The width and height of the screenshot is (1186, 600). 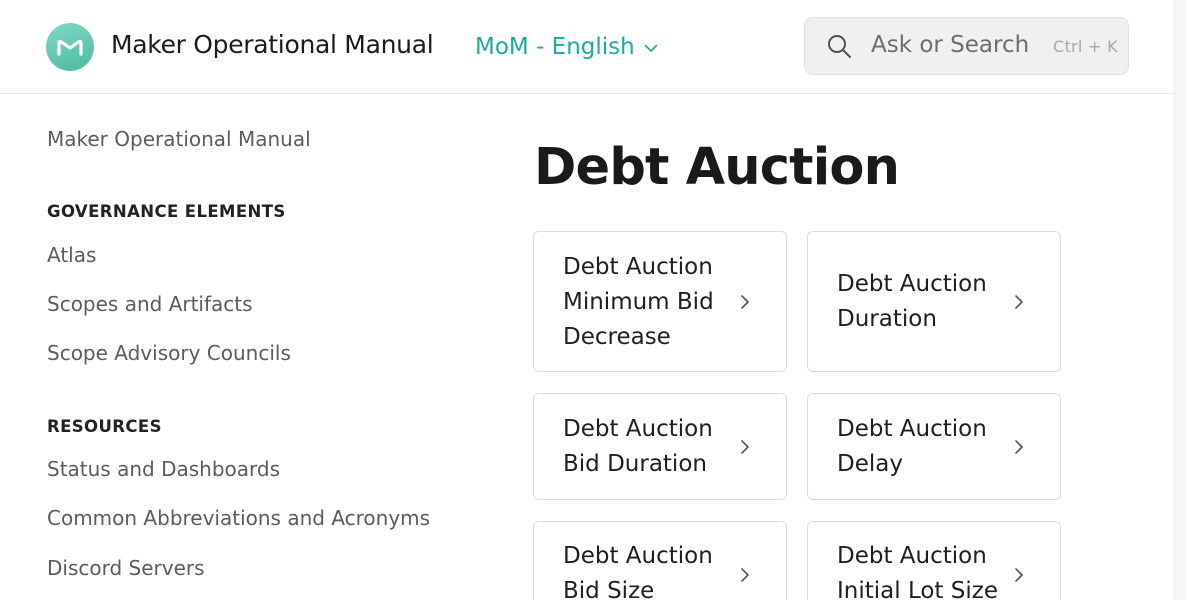 I want to click on search-icon, so click(x=839, y=46).